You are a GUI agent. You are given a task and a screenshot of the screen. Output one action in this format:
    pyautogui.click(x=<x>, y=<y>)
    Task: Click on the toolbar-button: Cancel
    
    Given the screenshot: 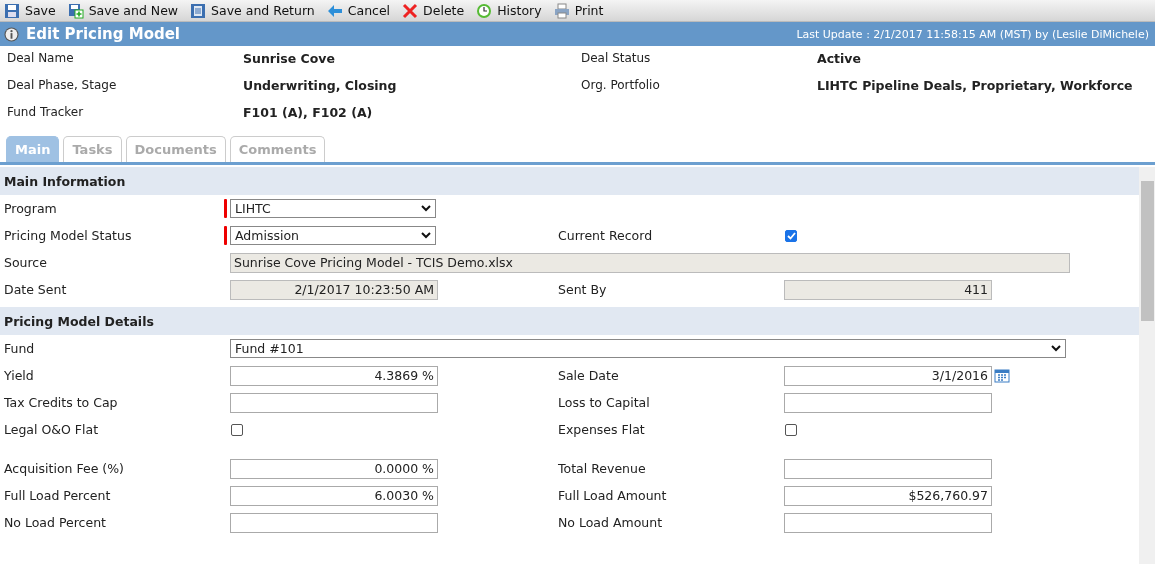 What is the action you would take?
    pyautogui.click(x=358, y=10)
    